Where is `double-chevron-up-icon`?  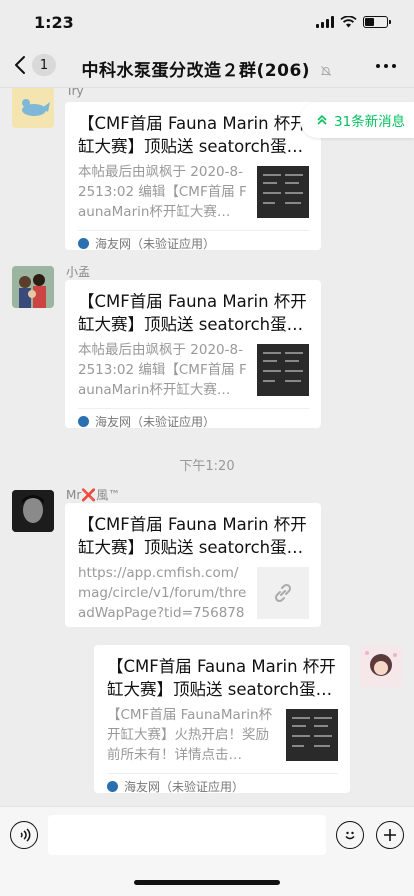 double-chevron-up-icon is located at coordinates (322, 119).